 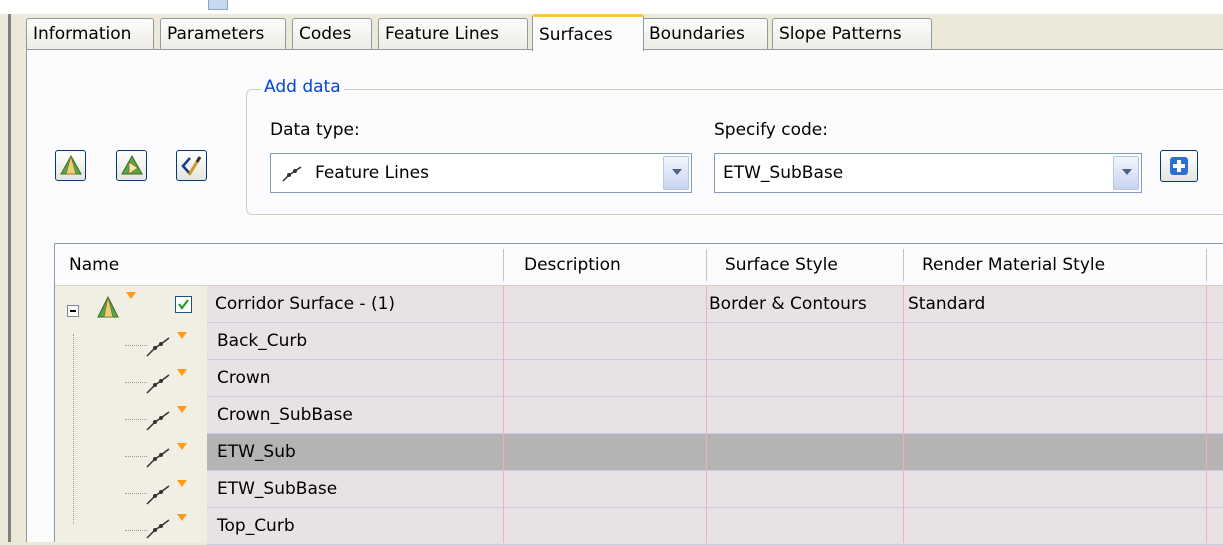 What do you see at coordinates (771, 130) in the screenshot?
I see `specify-code-label: Specify code:` at bounding box center [771, 130].